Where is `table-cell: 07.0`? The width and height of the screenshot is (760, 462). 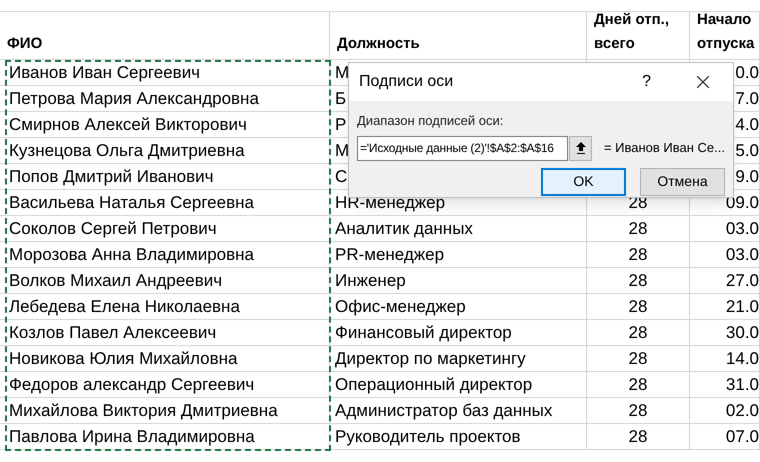
table-cell: 07.0 is located at coordinates (742, 436).